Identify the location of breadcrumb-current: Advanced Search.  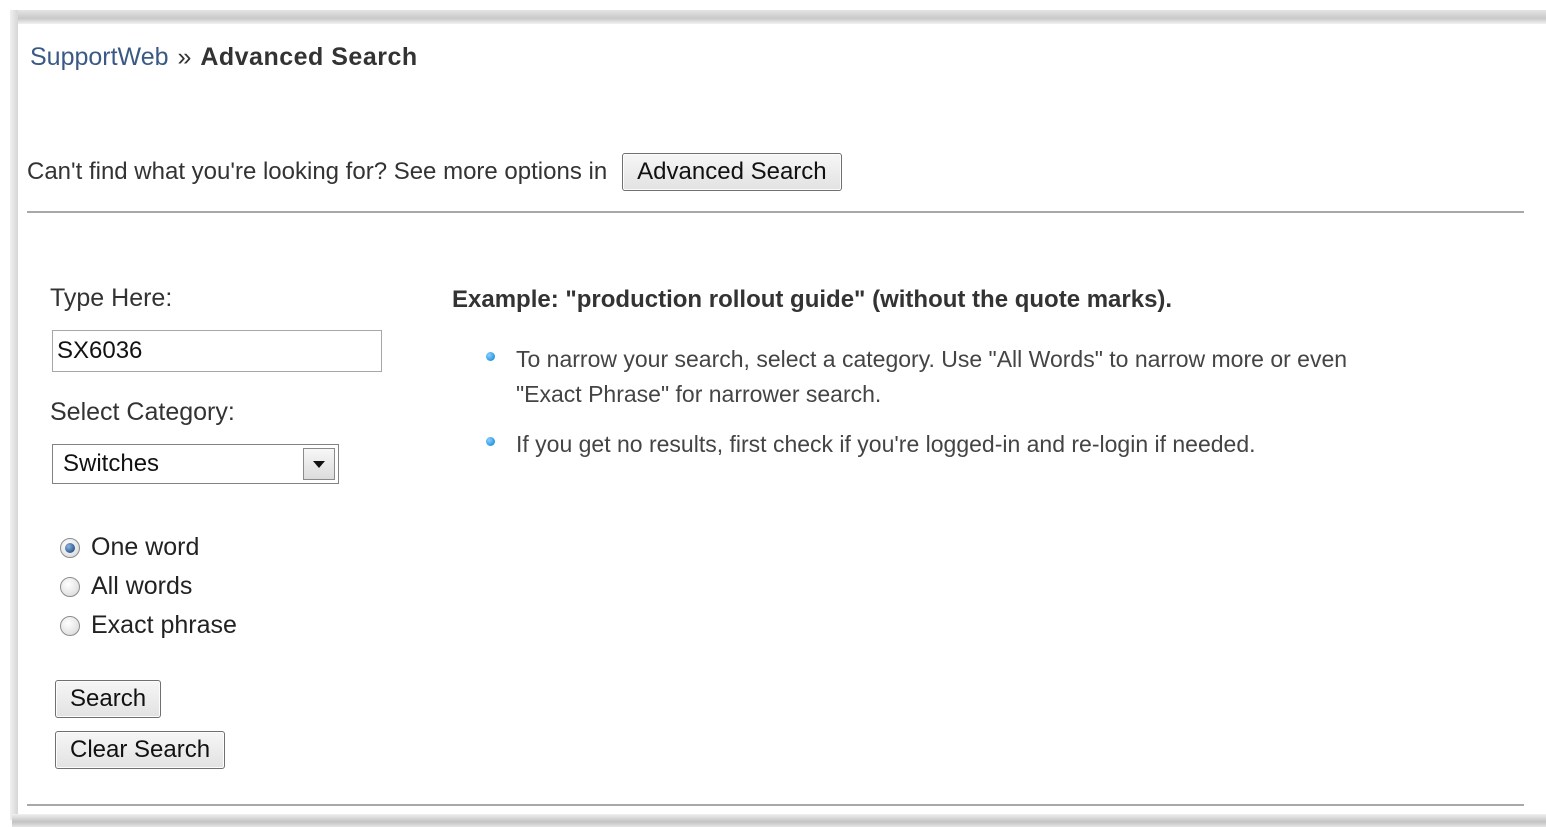
(309, 57).